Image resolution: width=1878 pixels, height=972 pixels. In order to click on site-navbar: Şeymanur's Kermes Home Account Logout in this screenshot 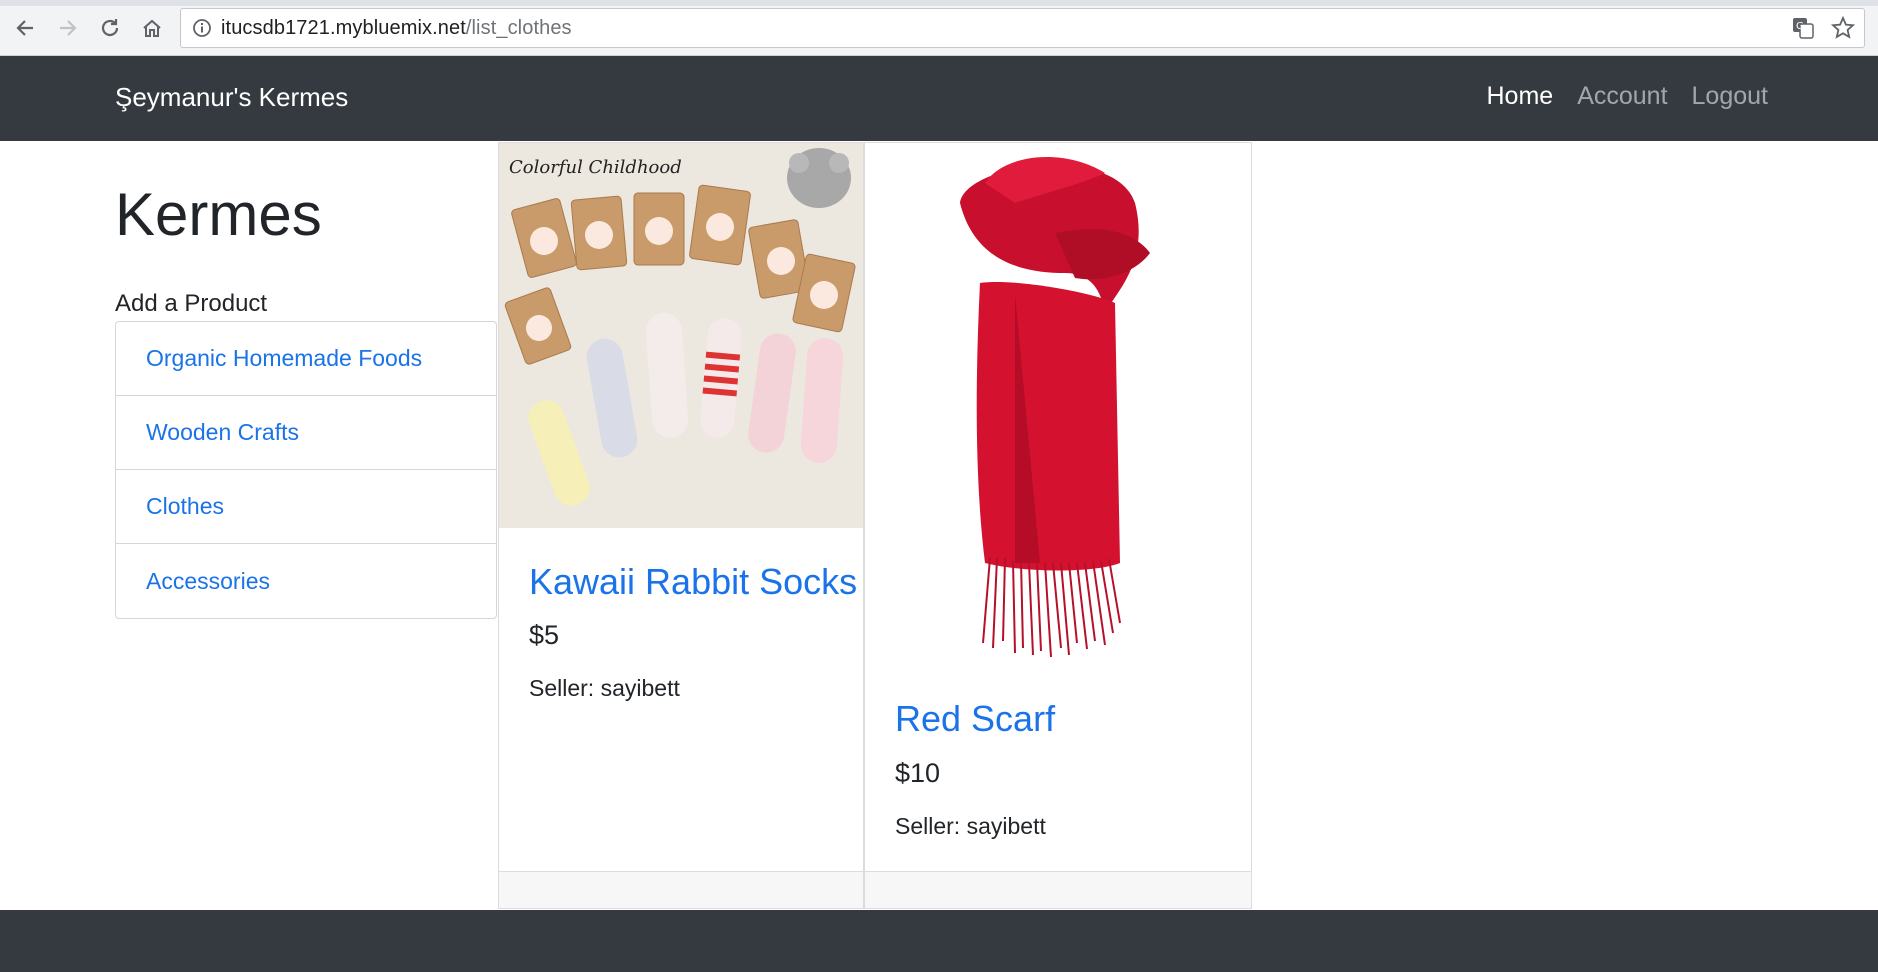, I will do `click(939, 98)`.